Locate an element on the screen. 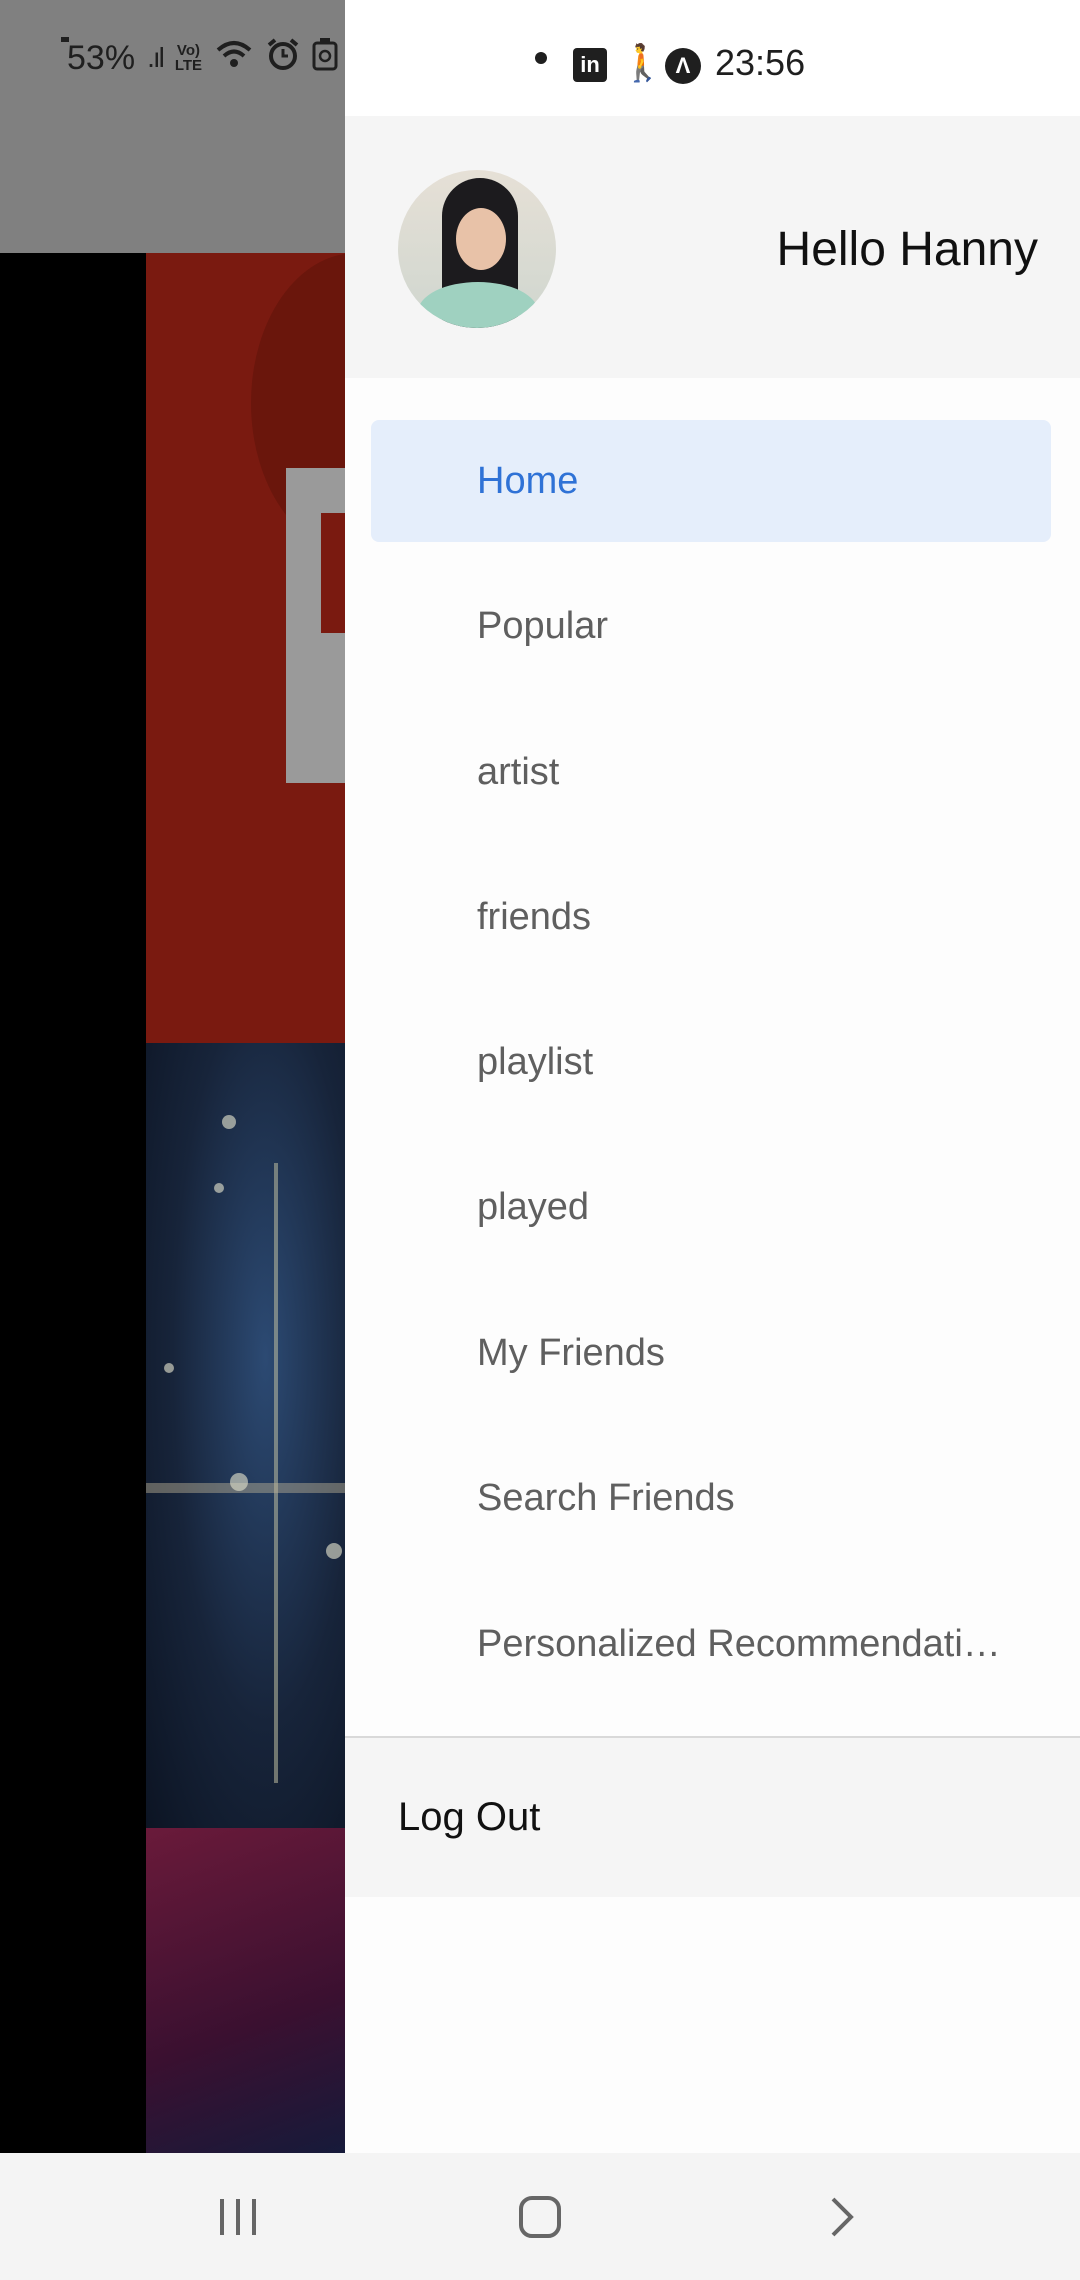 Image resolution: width=1080 pixels, height=2280 pixels. recent-apps-icon is located at coordinates (238, 2216).